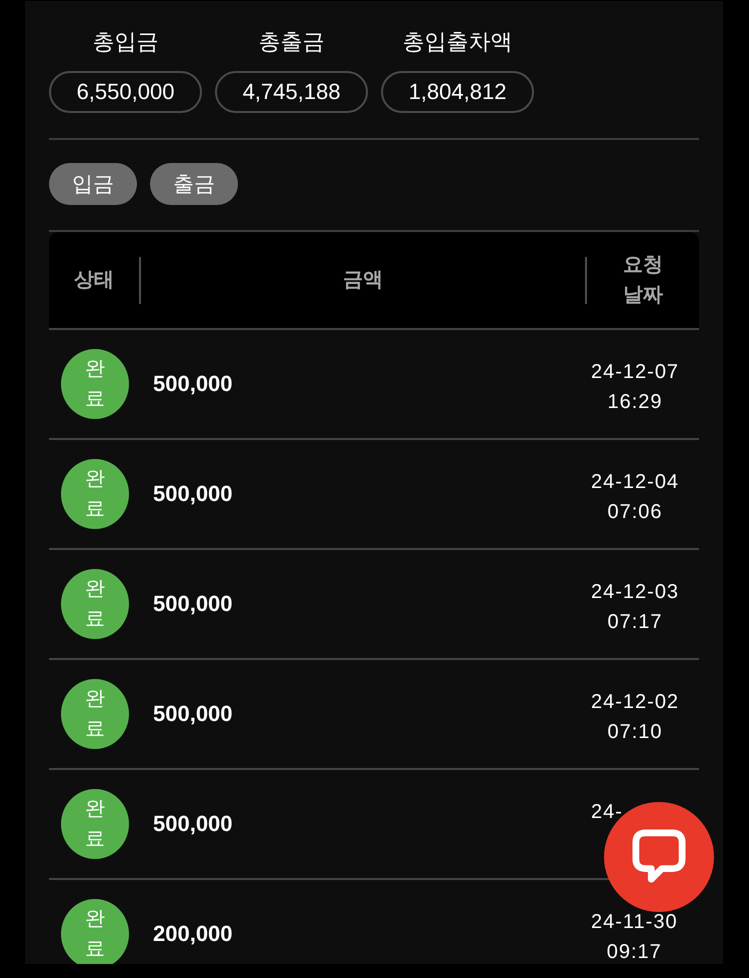 The image size is (749, 978). Describe the element at coordinates (635, 512) in the screenshot. I see `request-time: 07:06` at that location.